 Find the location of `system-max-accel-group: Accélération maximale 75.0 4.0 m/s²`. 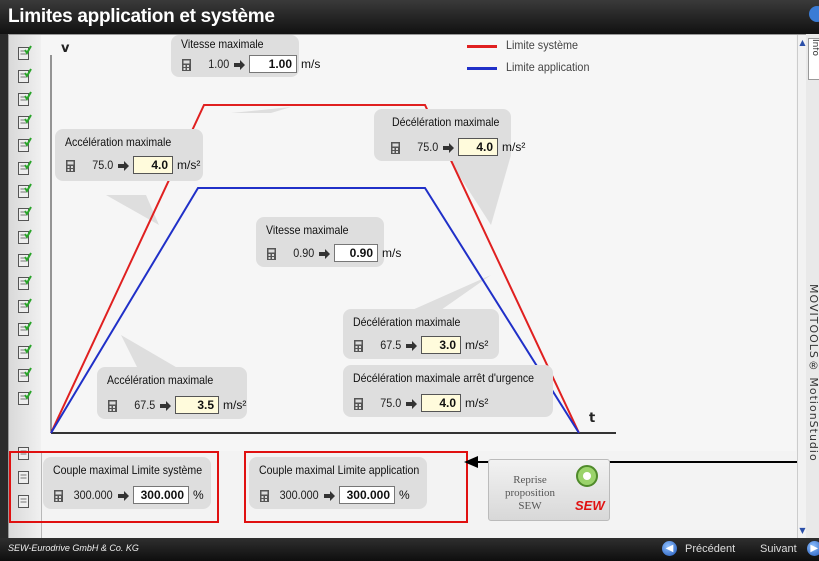

system-max-accel-group: Accélération maximale 75.0 4.0 m/s² is located at coordinates (129, 155).